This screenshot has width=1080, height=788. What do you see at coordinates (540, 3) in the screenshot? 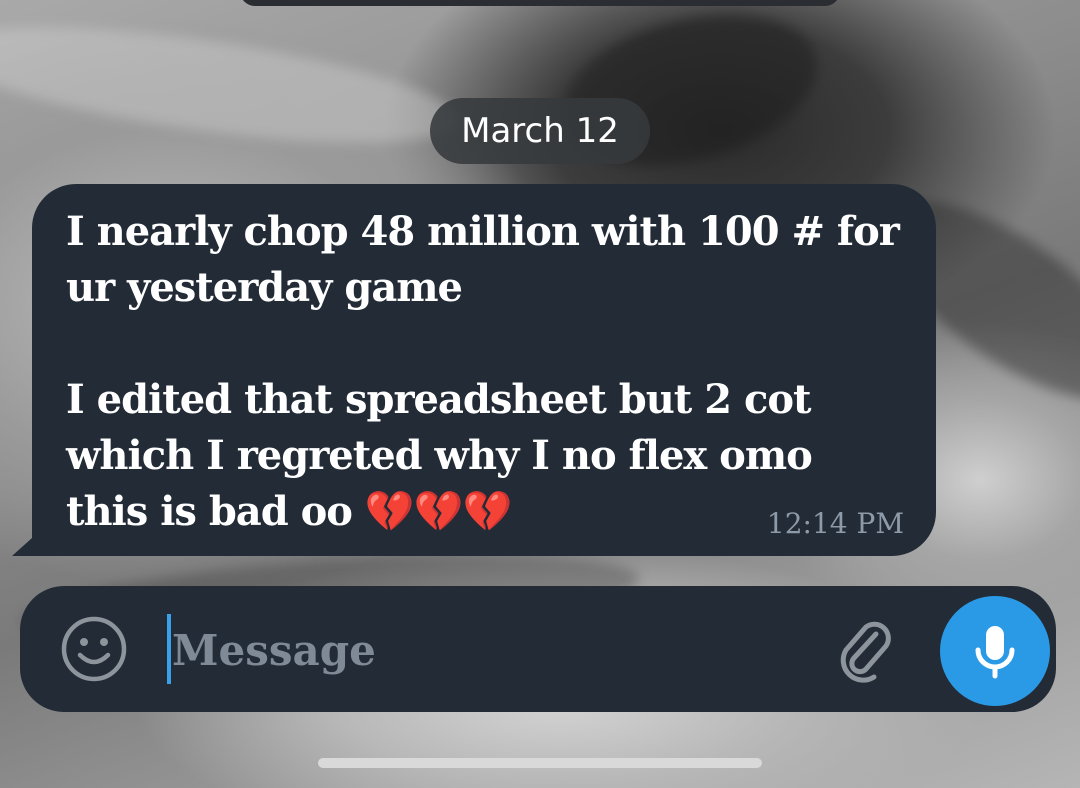
I see `top-bar-edge` at bounding box center [540, 3].